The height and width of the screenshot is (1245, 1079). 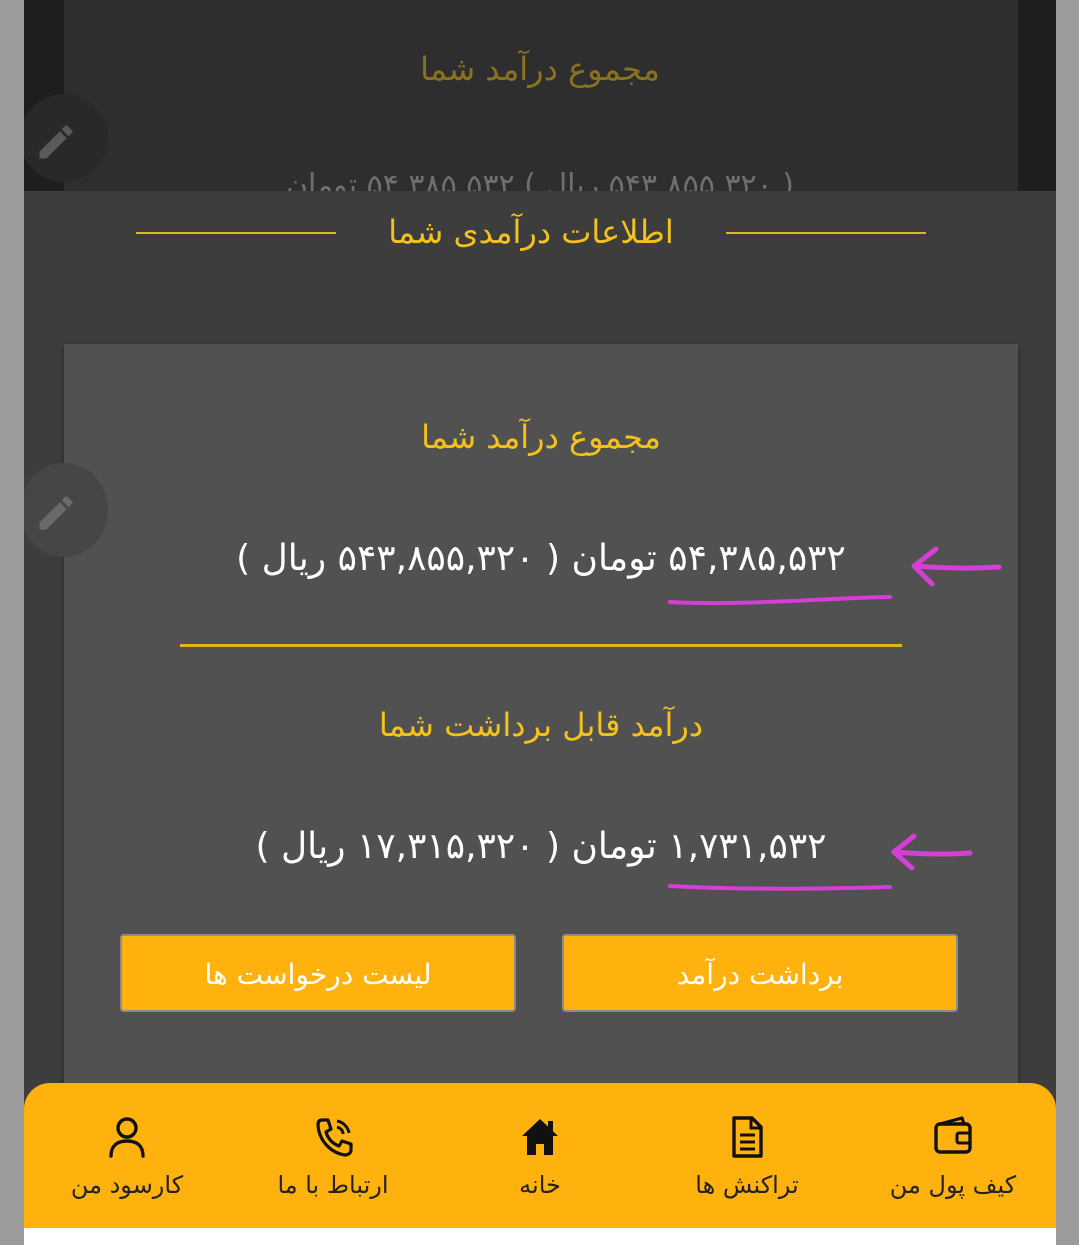 What do you see at coordinates (780, 887) in the screenshot?
I see `annotation-underline-withdrawable` at bounding box center [780, 887].